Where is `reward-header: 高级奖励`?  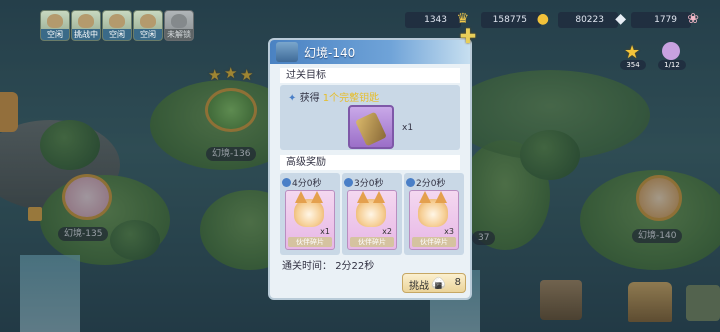
reward-header: 高级奖励 is located at coordinates (370, 162).